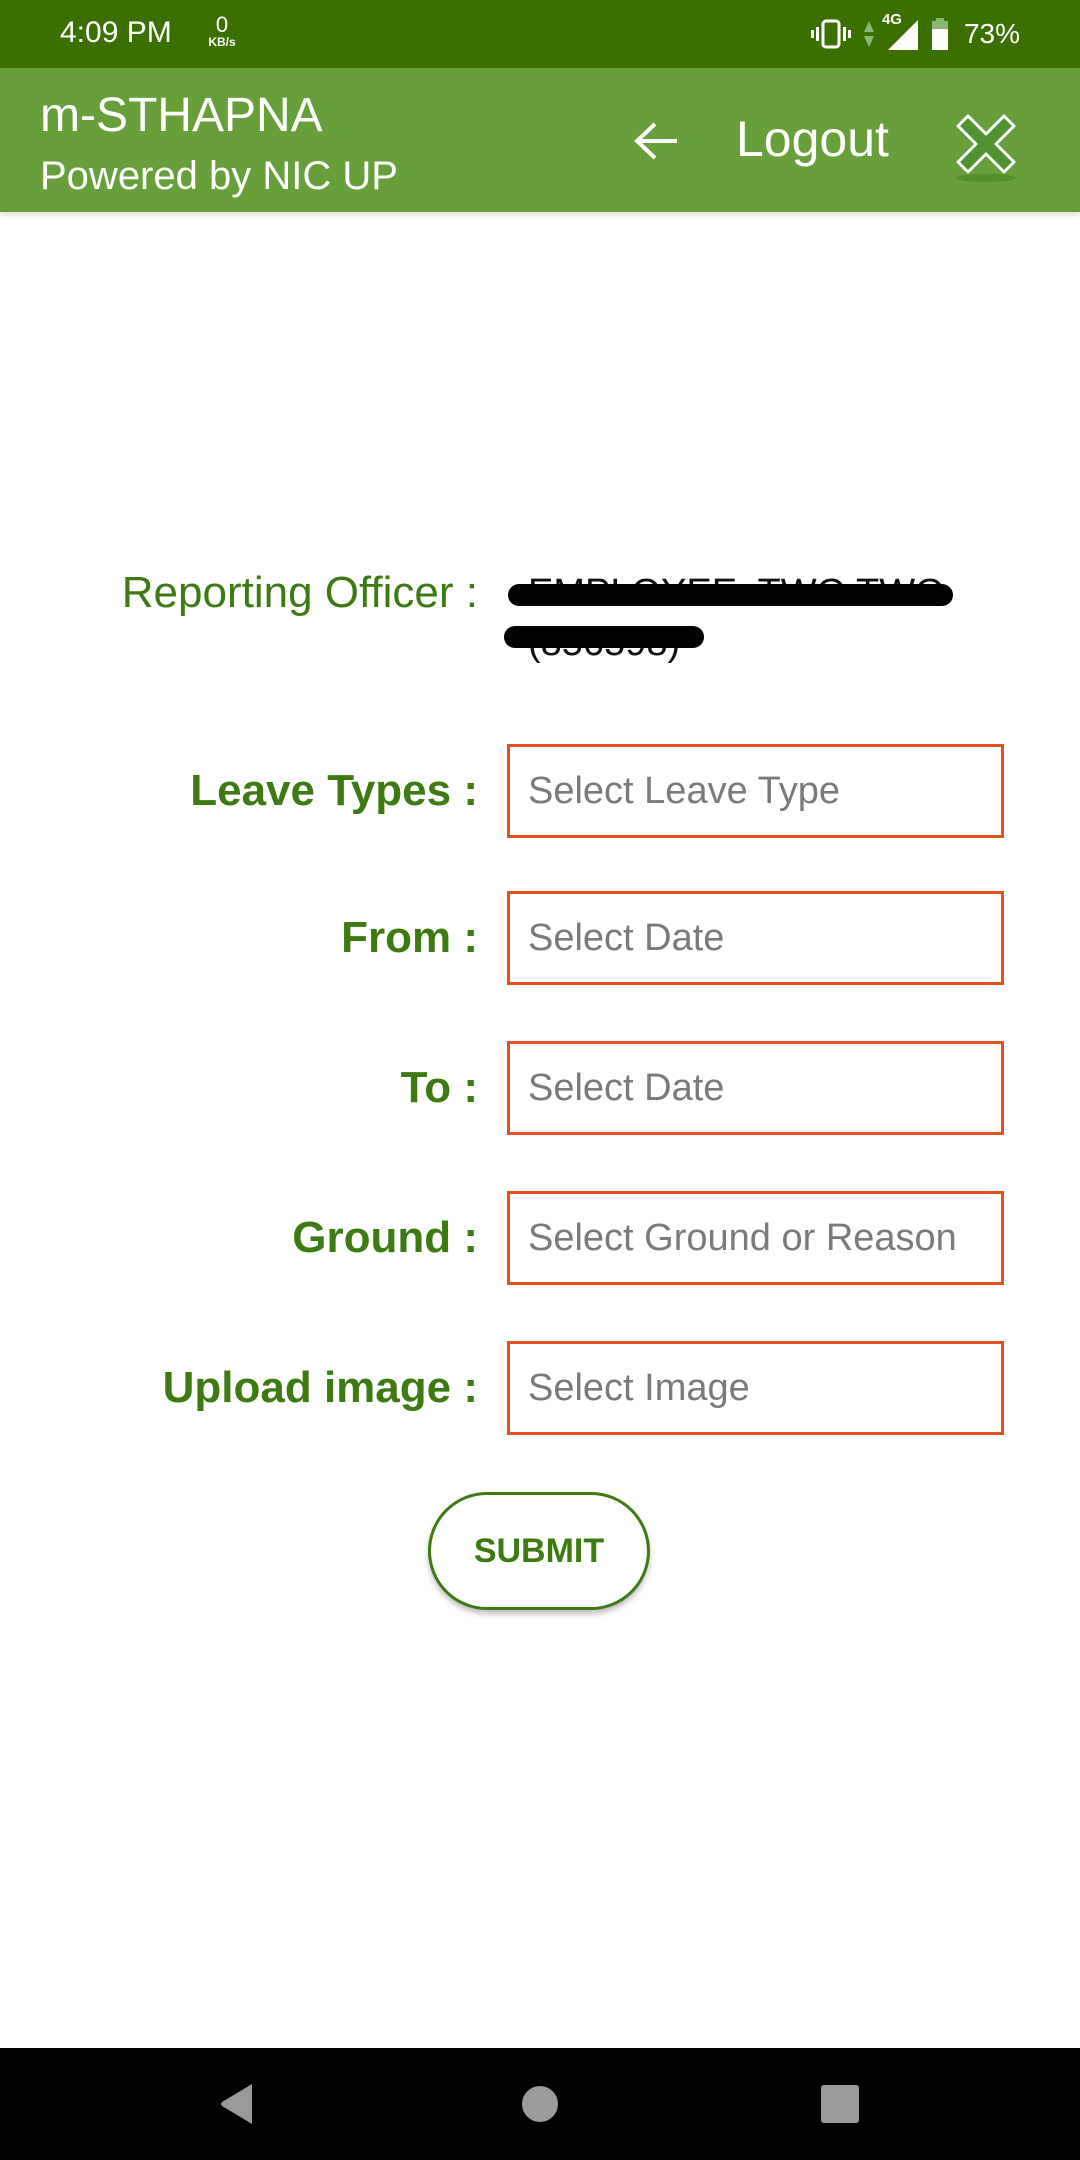  What do you see at coordinates (116, 32) in the screenshot?
I see `status-time: 4:09 PM` at bounding box center [116, 32].